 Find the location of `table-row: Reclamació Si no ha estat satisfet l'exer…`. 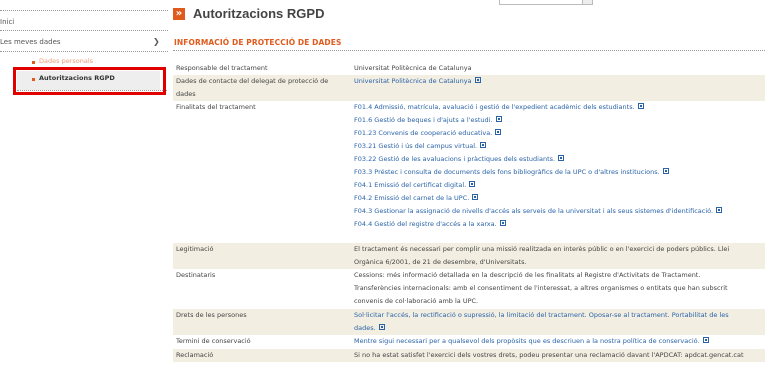

table-row: Reclamació Si no ha estat satisfet l'exer… is located at coordinates (469, 355).